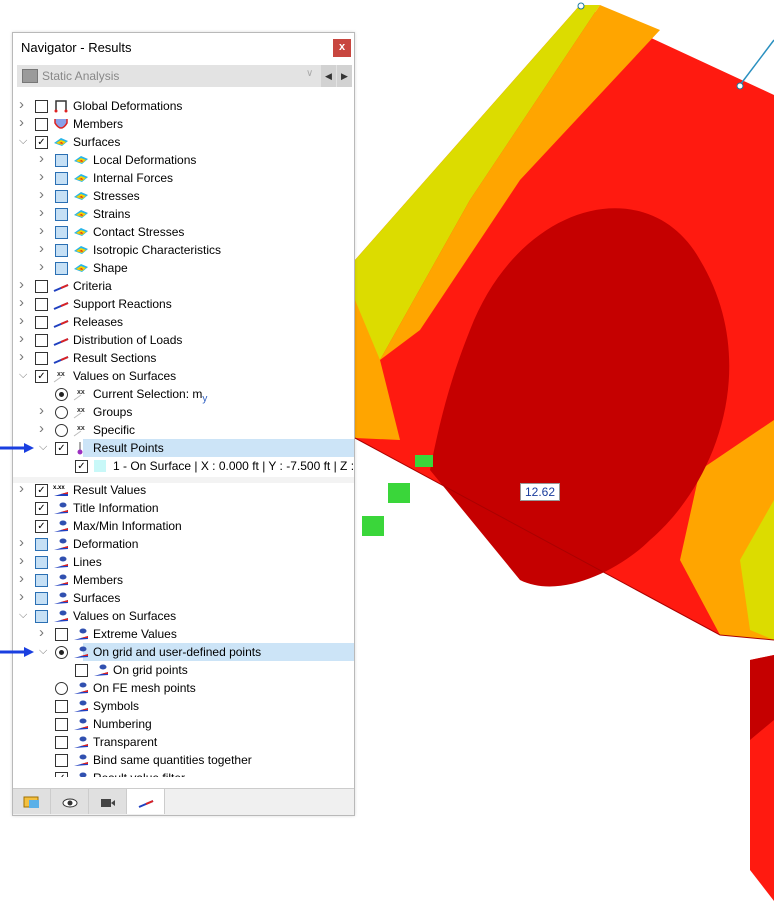 The height and width of the screenshot is (901, 774). I want to click on result-point-value-label: 12.62, so click(540, 492).